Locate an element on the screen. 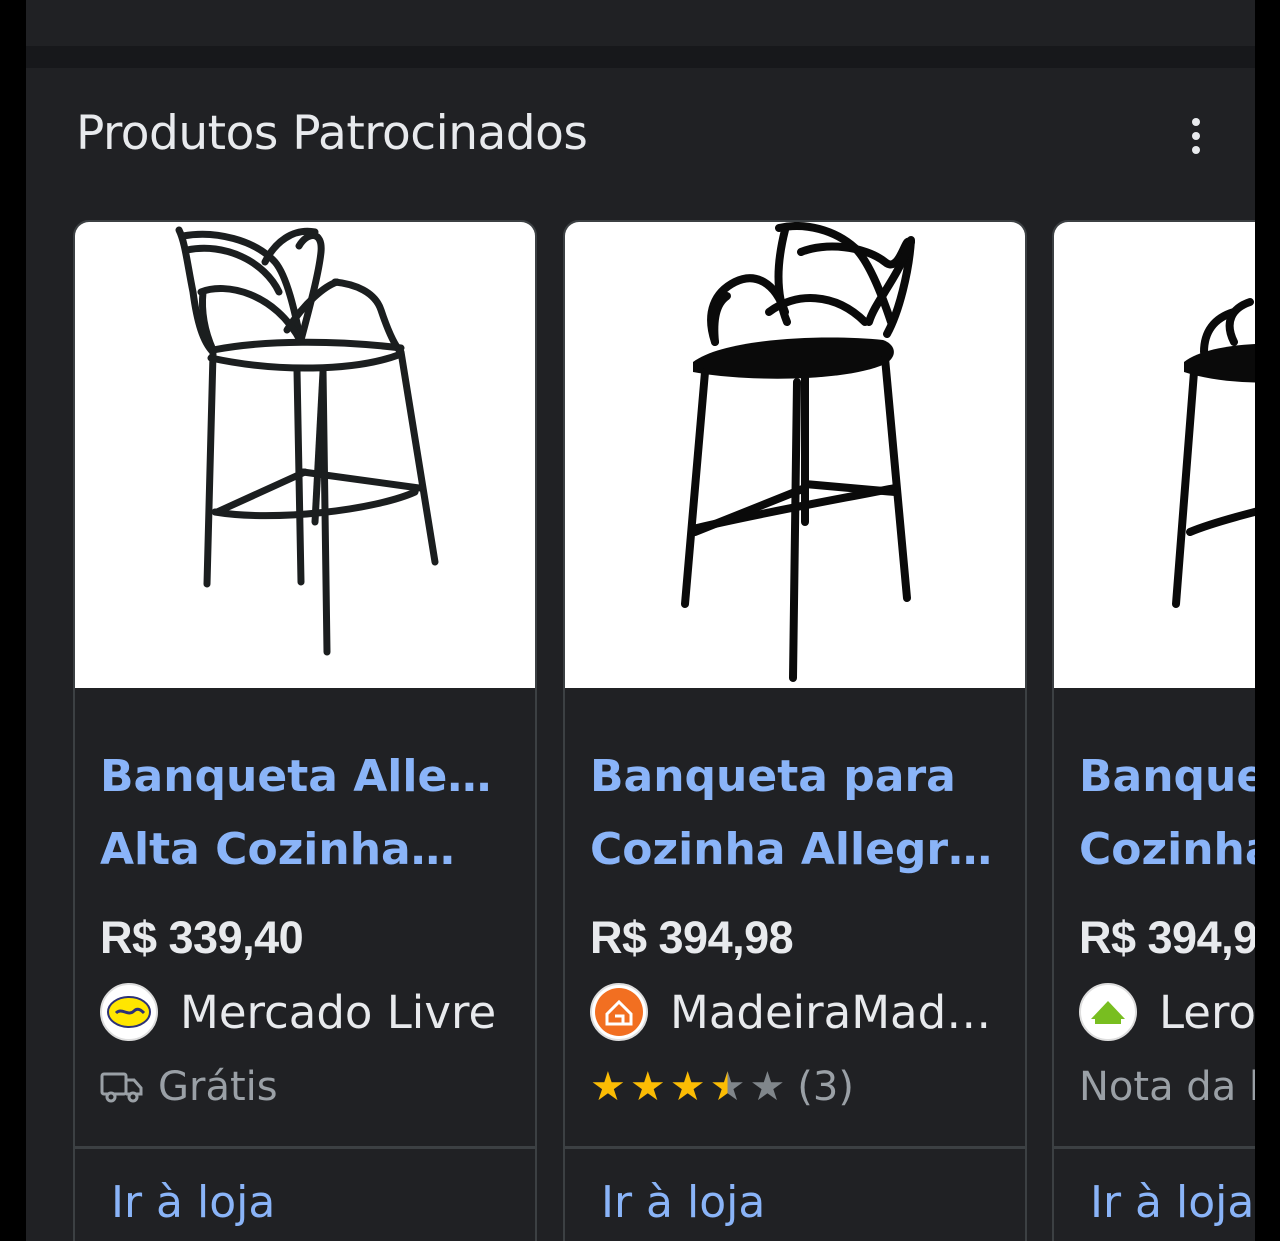  product-title-line: Banqueta Allegra is located at coordinates (305, 776).